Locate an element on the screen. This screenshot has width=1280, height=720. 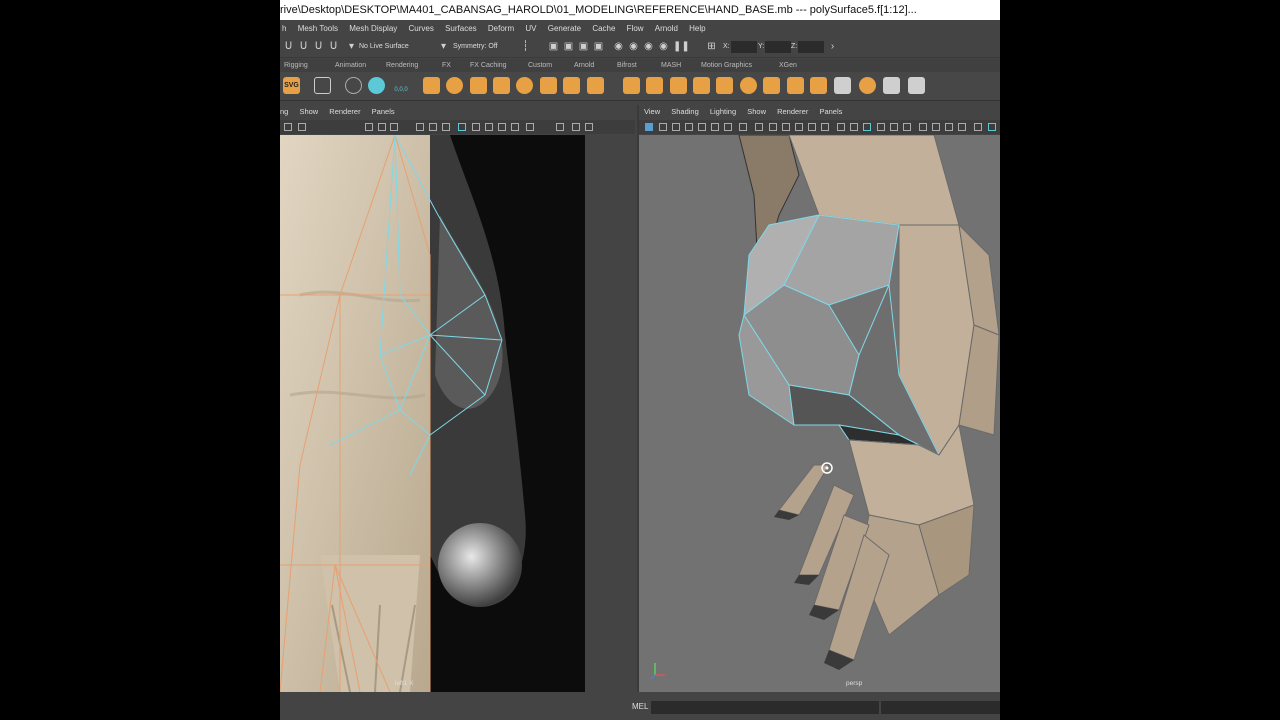
mirror-icon is located at coordinates (595, 85).